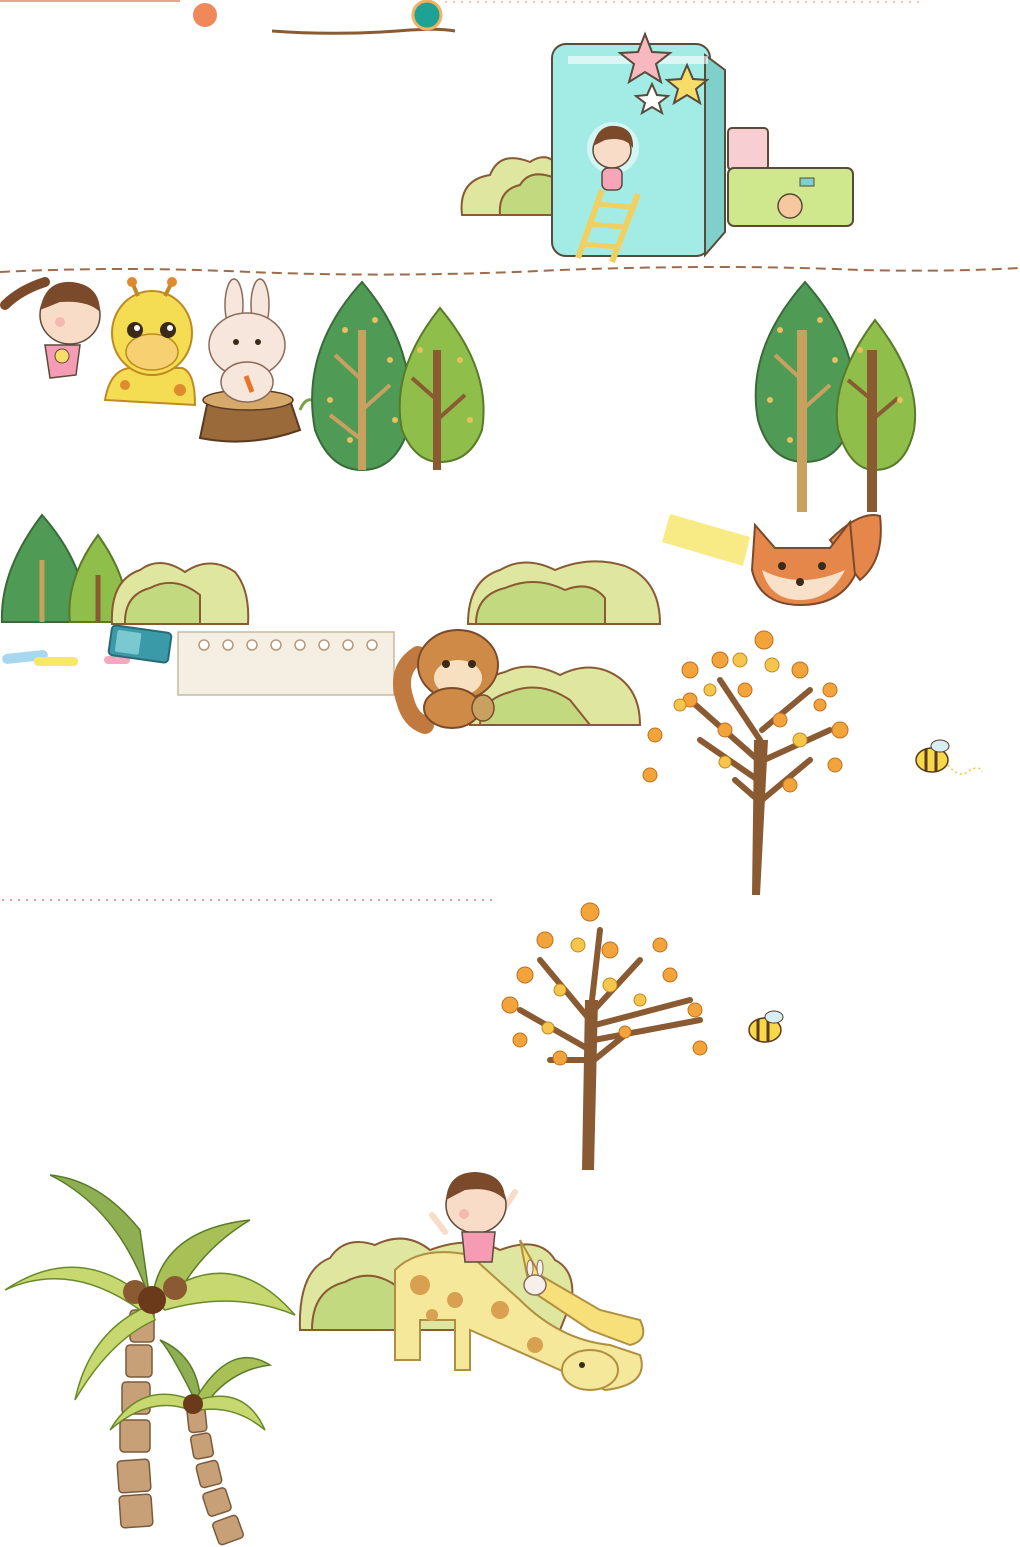 The image size is (1020, 1547). What do you see at coordinates (286, 663) in the screenshot?
I see `note-paper-icon` at bounding box center [286, 663].